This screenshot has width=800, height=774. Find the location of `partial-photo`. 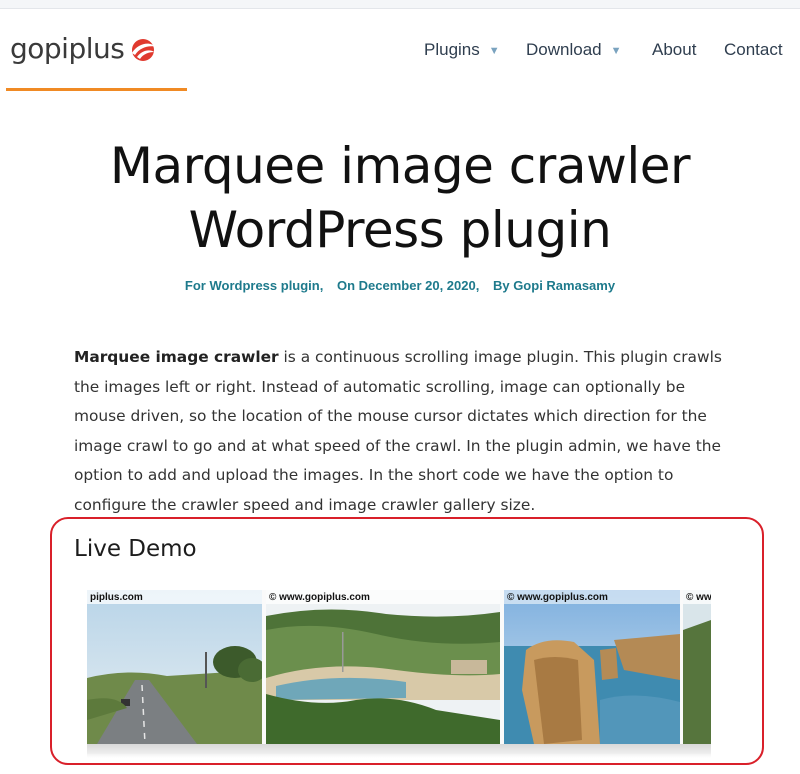

partial-photo is located at coordinates (697, 667).